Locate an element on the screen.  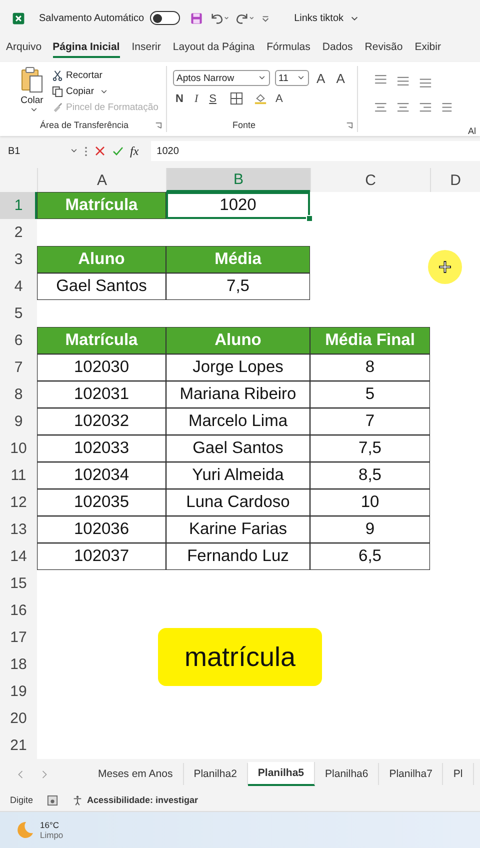
copy-icon is located at coordinates (57, 91).